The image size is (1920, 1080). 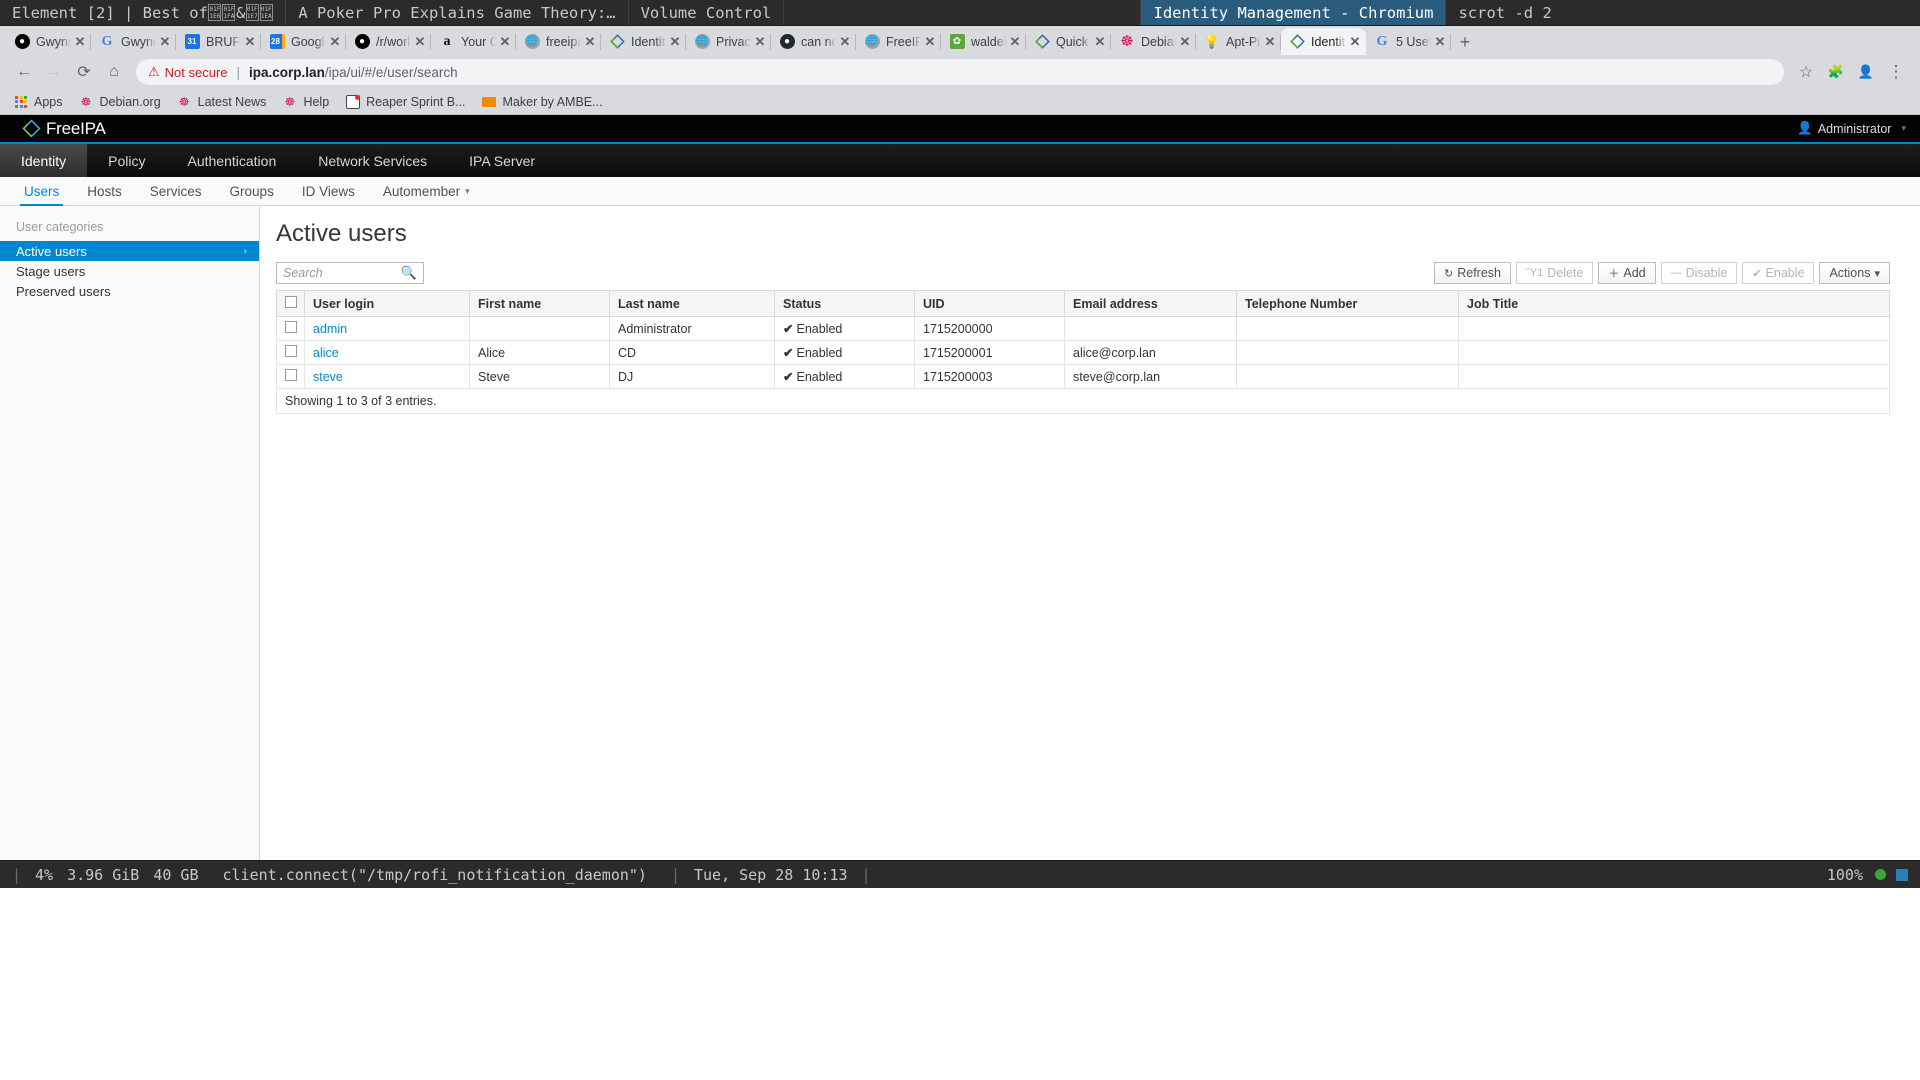 What do you see at coordinates (1150, 303) in the screenshot?
I see `column-header-email-address: Email address` at bounding box center [1150, 303].